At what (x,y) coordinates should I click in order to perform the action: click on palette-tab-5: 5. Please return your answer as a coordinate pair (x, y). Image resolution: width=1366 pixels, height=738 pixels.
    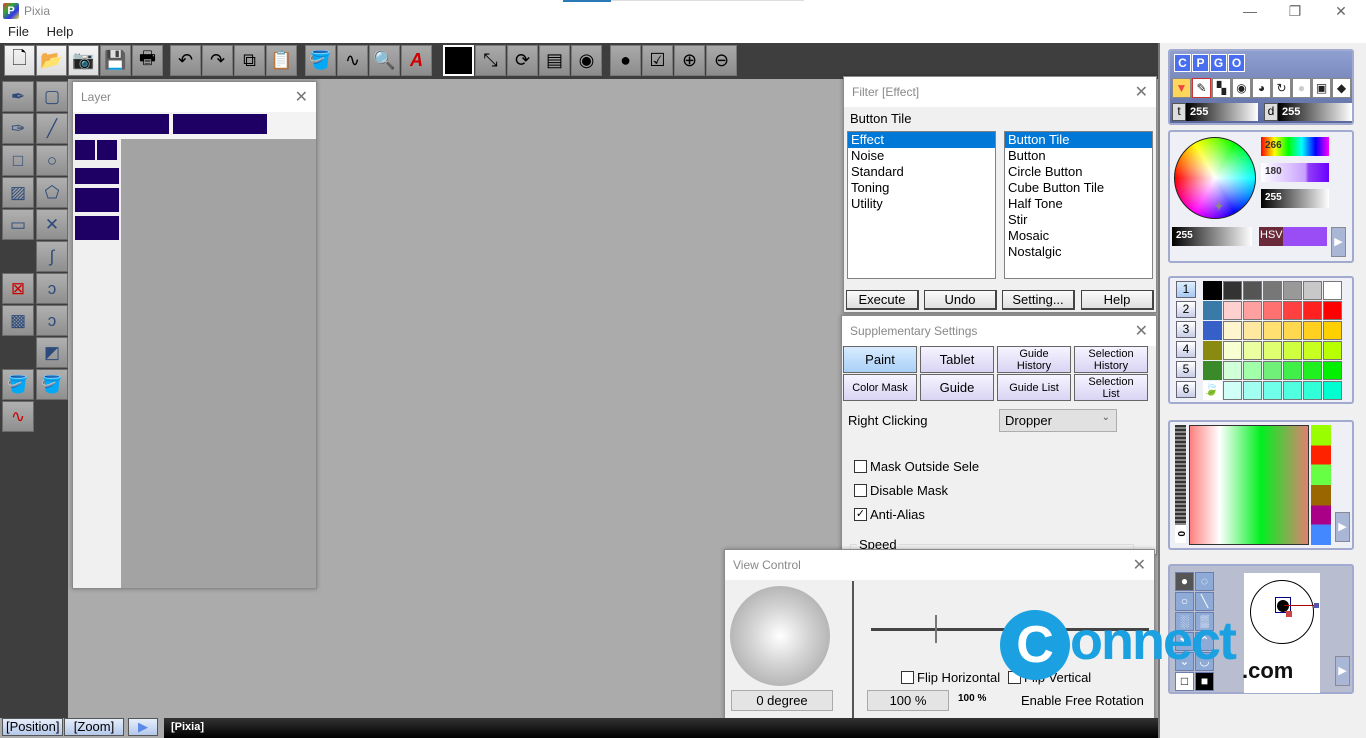
    Looking at the image, I should click on (1186, 369).